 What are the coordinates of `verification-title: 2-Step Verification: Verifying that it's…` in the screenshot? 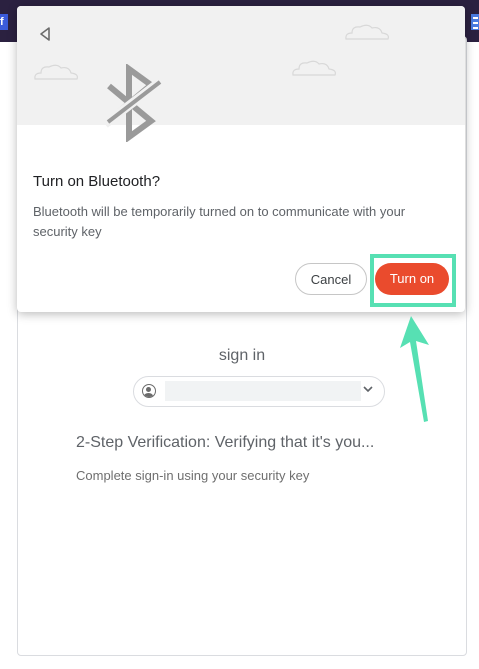 It's located at (225, 442).